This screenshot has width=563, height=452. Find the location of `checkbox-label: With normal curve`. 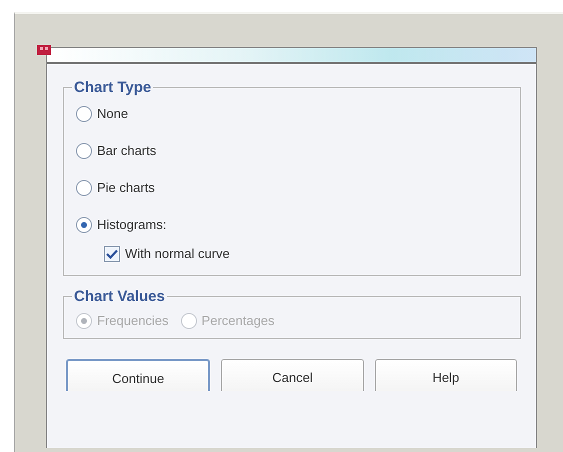

checkbox-label: With normal curve is located at coordinates (177, 253).